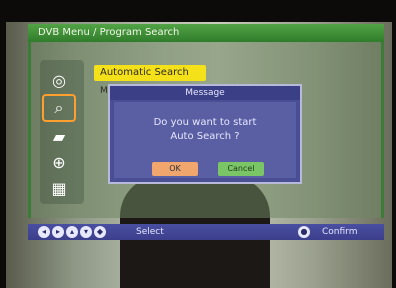  Describe the element at coordinates (241, 169) in the screenshot. I see `cancel-button: Cancel` at that location.